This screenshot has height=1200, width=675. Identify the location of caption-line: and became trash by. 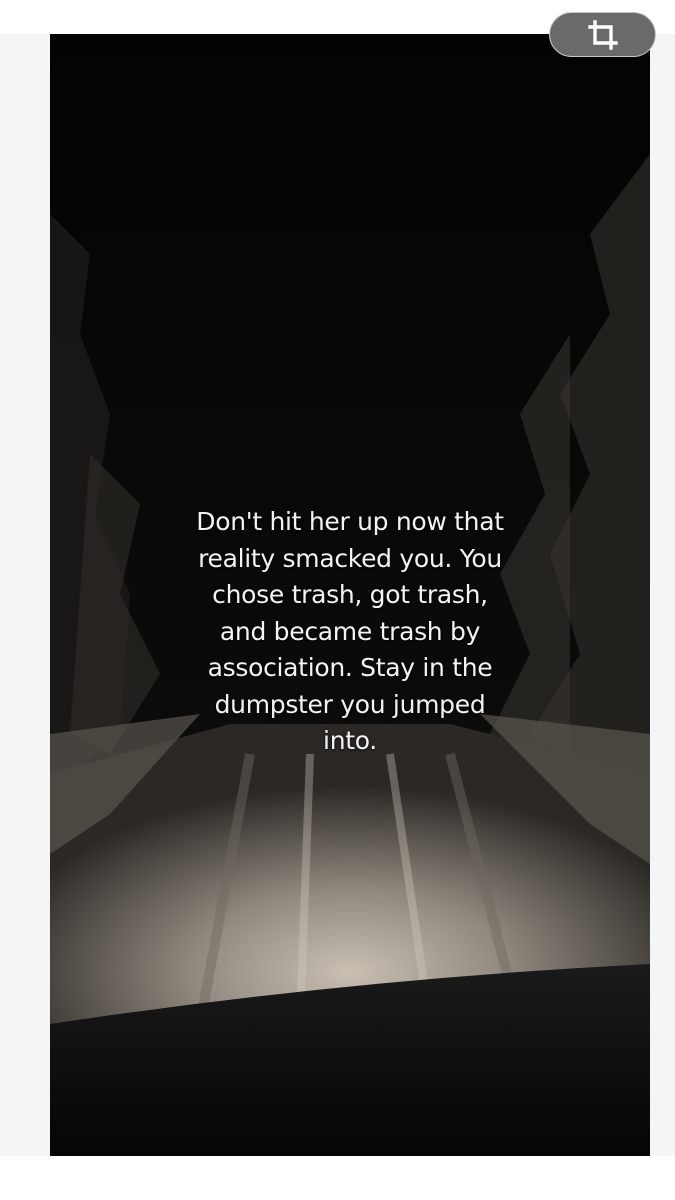
(350, 631).